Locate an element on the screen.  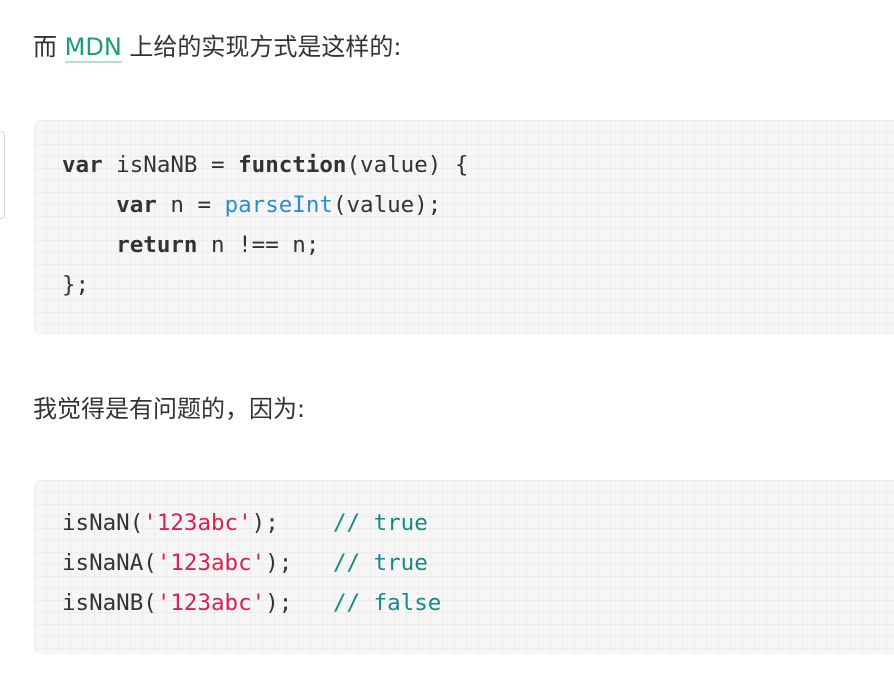
intro-text-before: 而 is located at coordinates (49, 47).